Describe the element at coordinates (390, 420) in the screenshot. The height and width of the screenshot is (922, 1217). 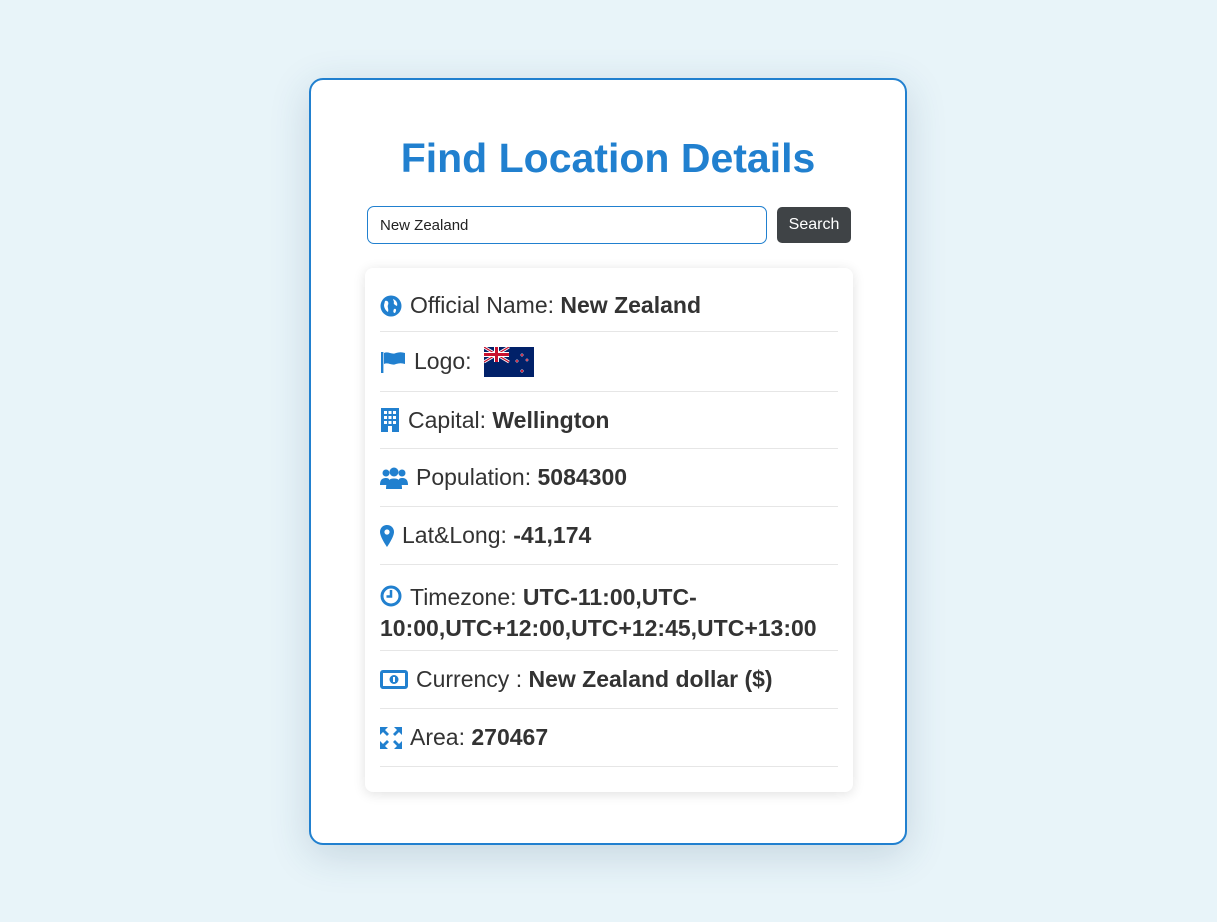
I see `building-icon` at that location.